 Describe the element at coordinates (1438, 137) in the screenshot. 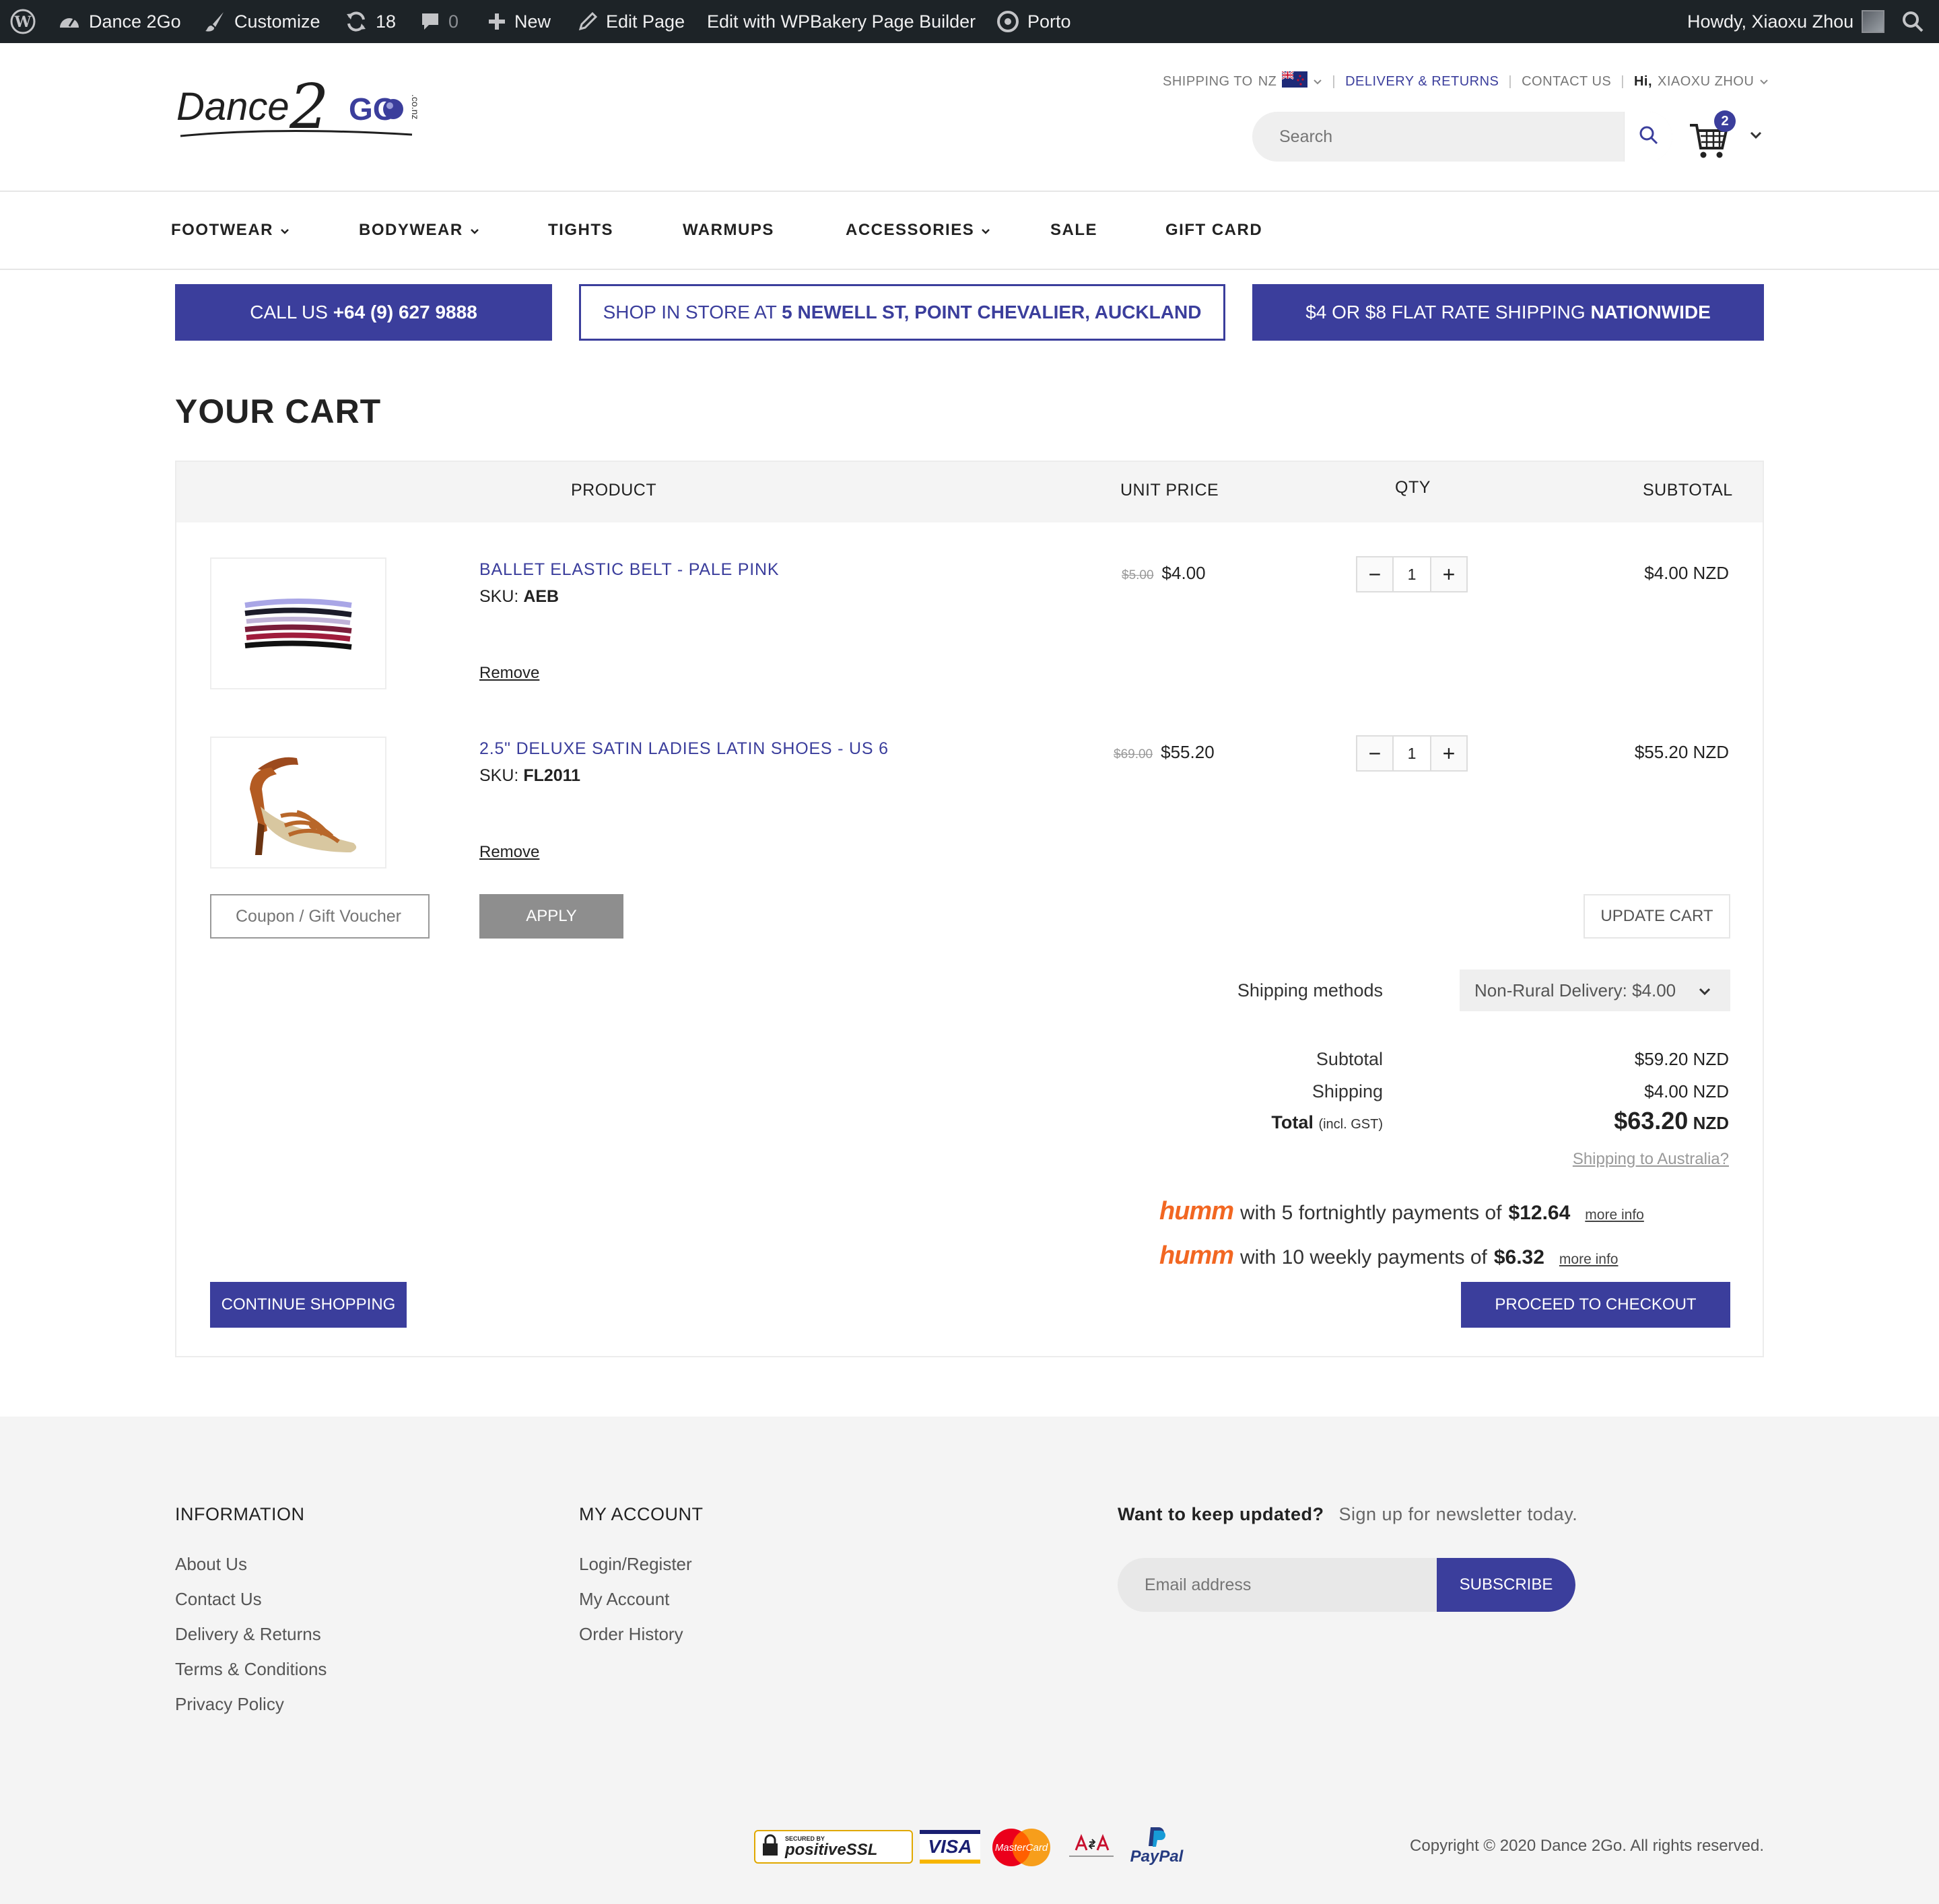

I see `search-input` at that location.